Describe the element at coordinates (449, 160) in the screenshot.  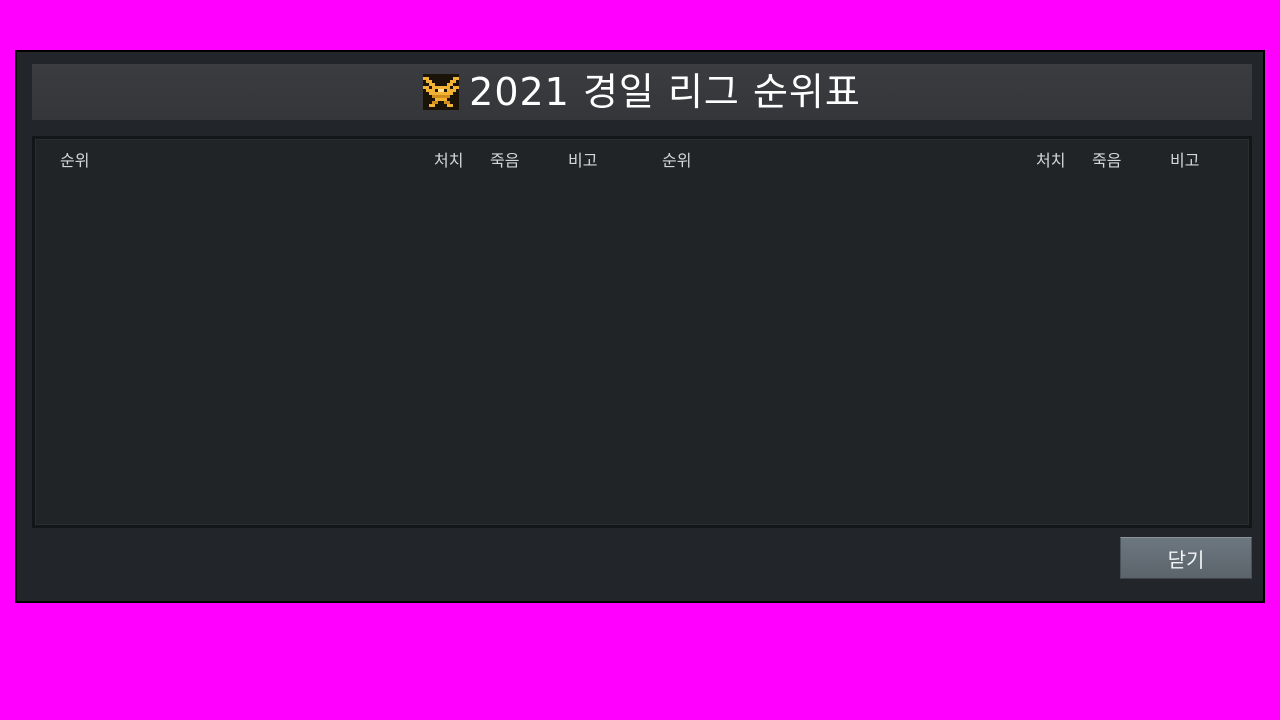
I see `column-kills-left: 처치` at that location.